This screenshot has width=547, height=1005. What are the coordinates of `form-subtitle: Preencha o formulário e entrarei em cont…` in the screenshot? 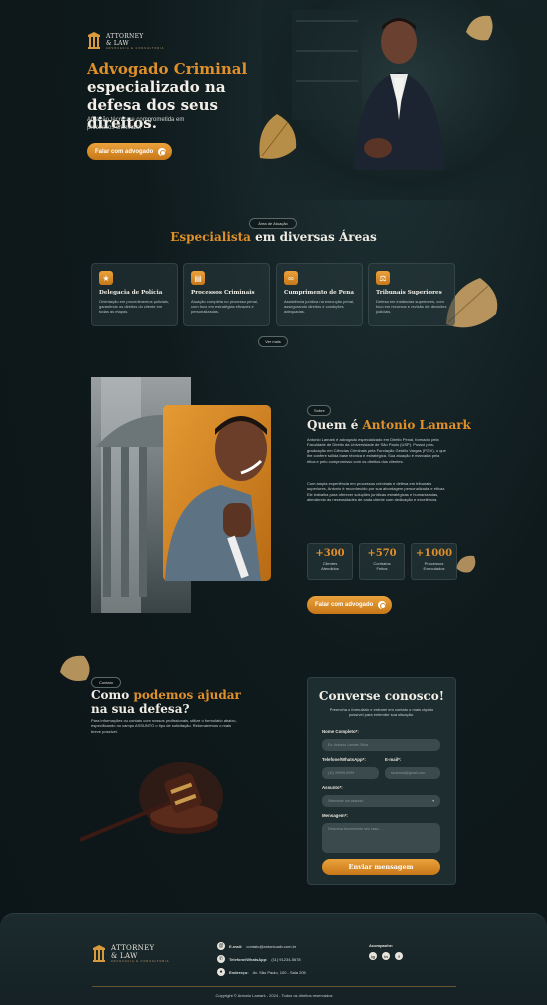 It's located at (381, 712).